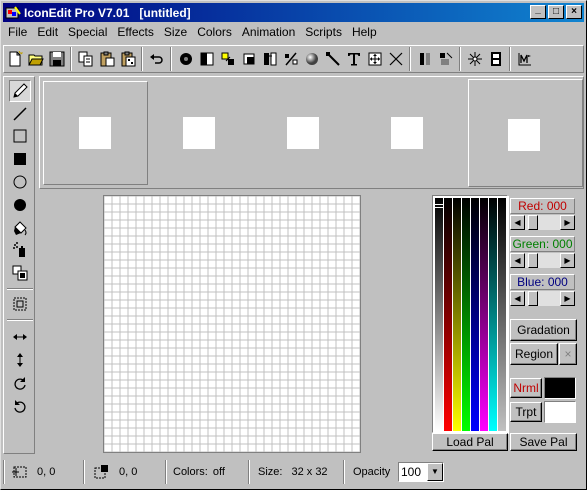 The image size is (587, 490). What do you see at coordinates (20, 114) in the screenshot?
I see `line-tool` at bounding box center [20, 114].